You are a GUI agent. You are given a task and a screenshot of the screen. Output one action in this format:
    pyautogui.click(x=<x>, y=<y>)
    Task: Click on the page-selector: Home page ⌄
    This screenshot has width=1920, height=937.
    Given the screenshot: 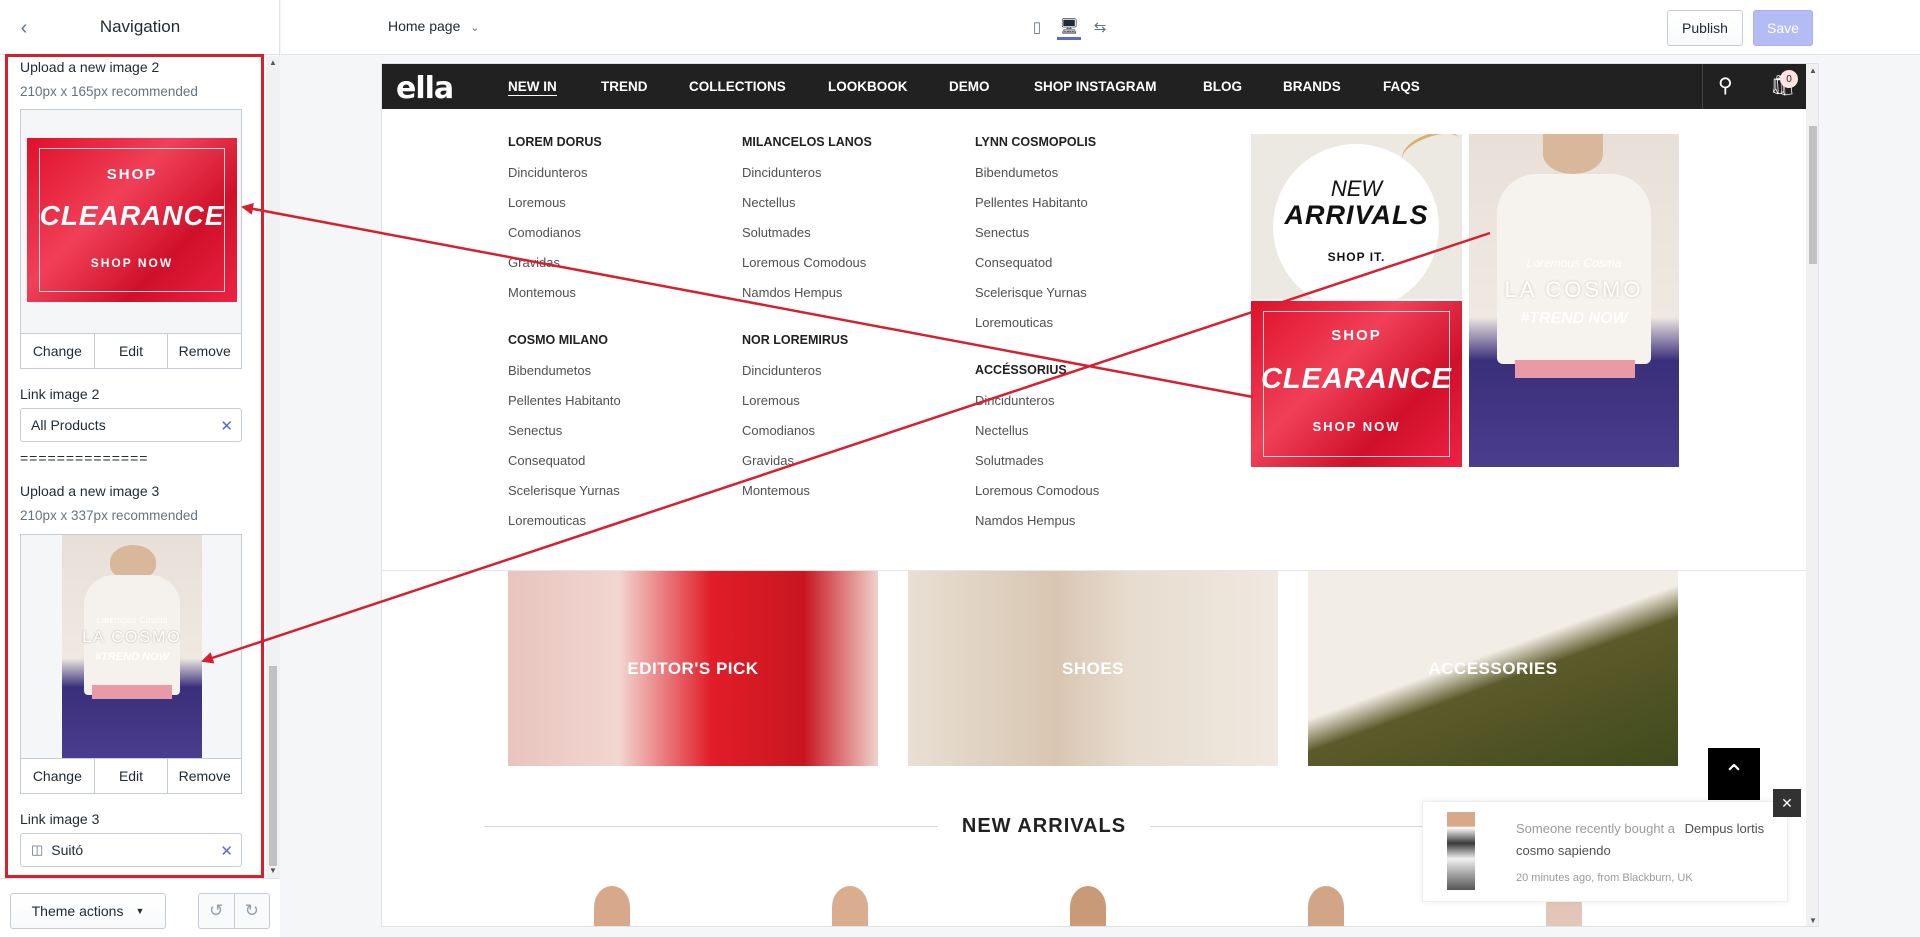 What is the action you would take?
    pyautogui.click(x=434, y=26)
    